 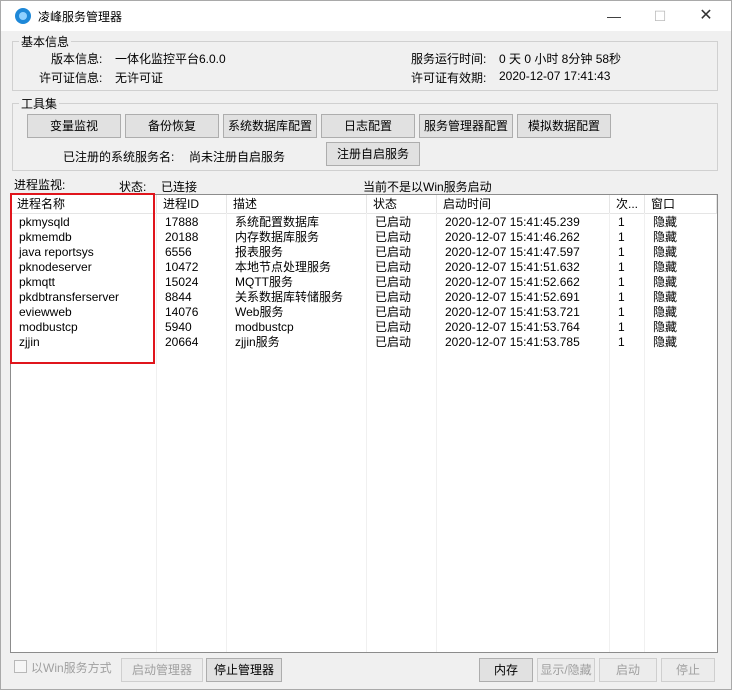 I want to click on license-valid-label: 许可证有效期:, so click(x=449, y=78).